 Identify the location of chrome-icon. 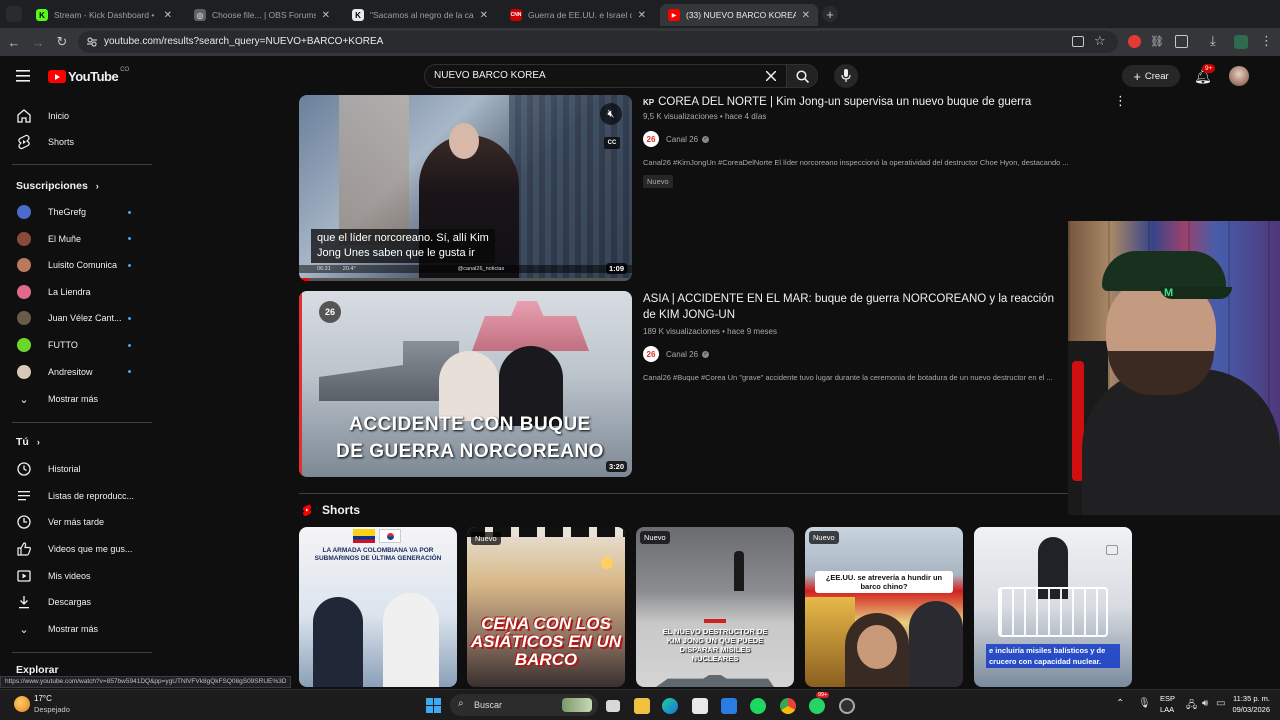
(788, 706).